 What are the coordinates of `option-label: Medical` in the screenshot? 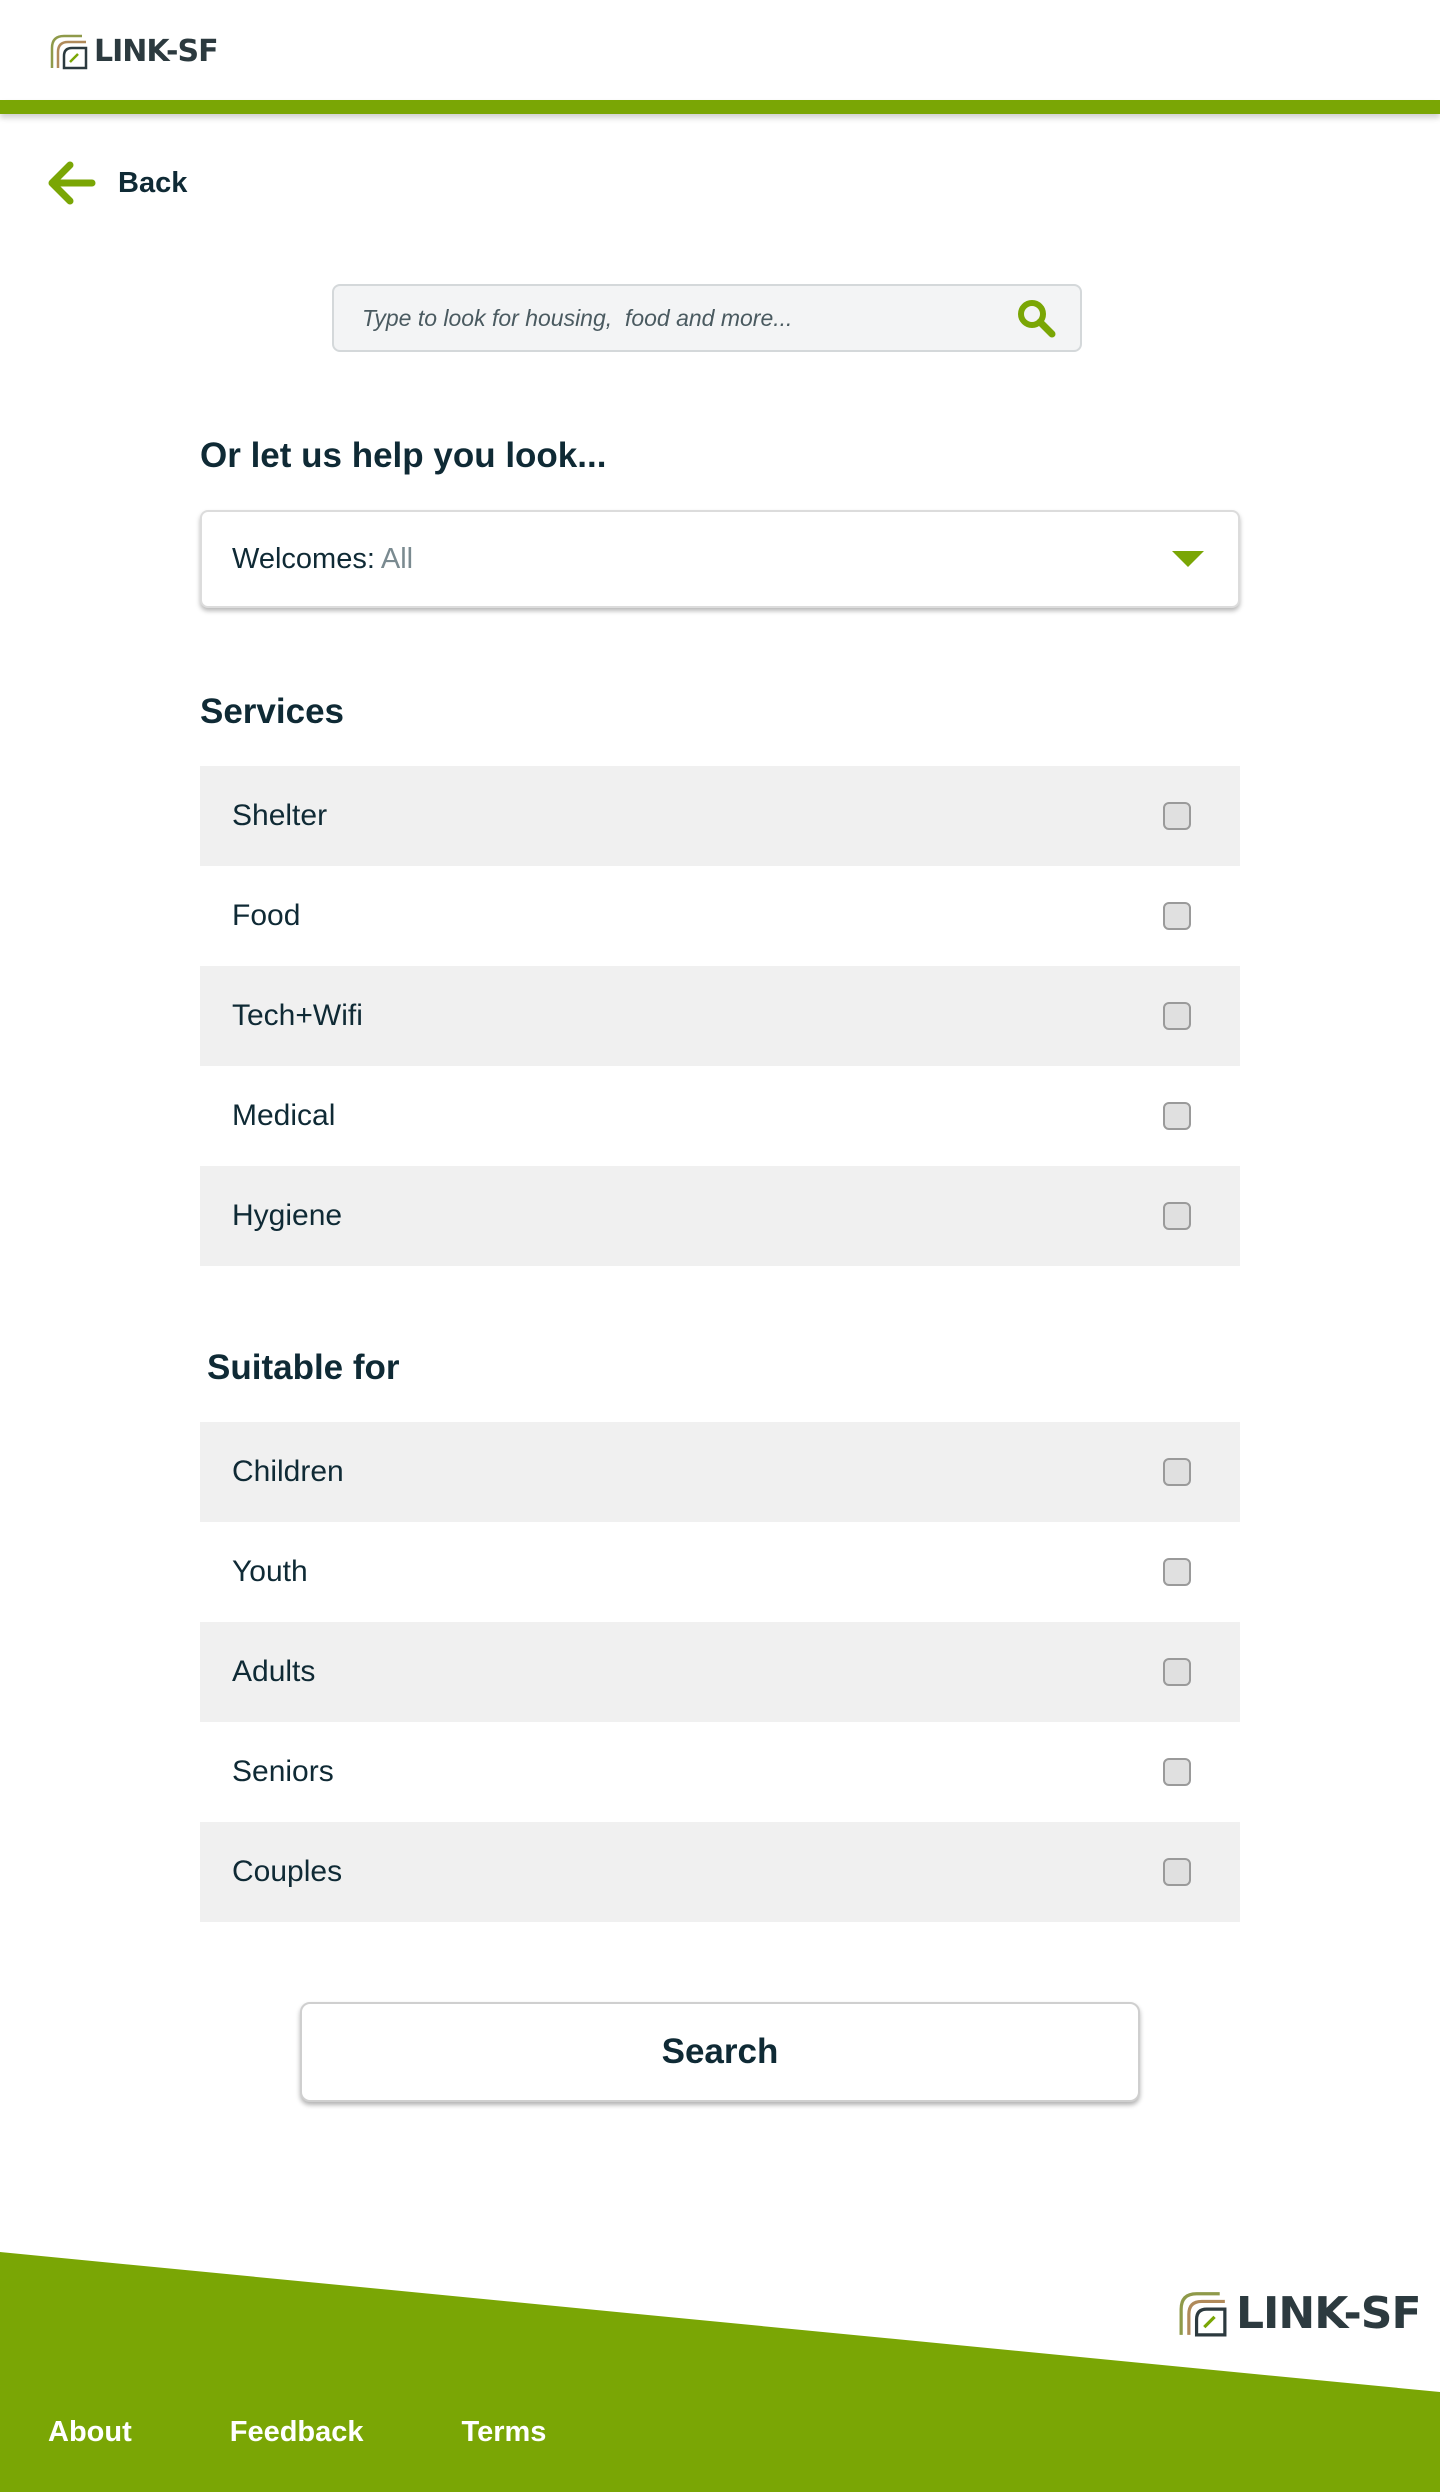 It's located at (284, 1115).